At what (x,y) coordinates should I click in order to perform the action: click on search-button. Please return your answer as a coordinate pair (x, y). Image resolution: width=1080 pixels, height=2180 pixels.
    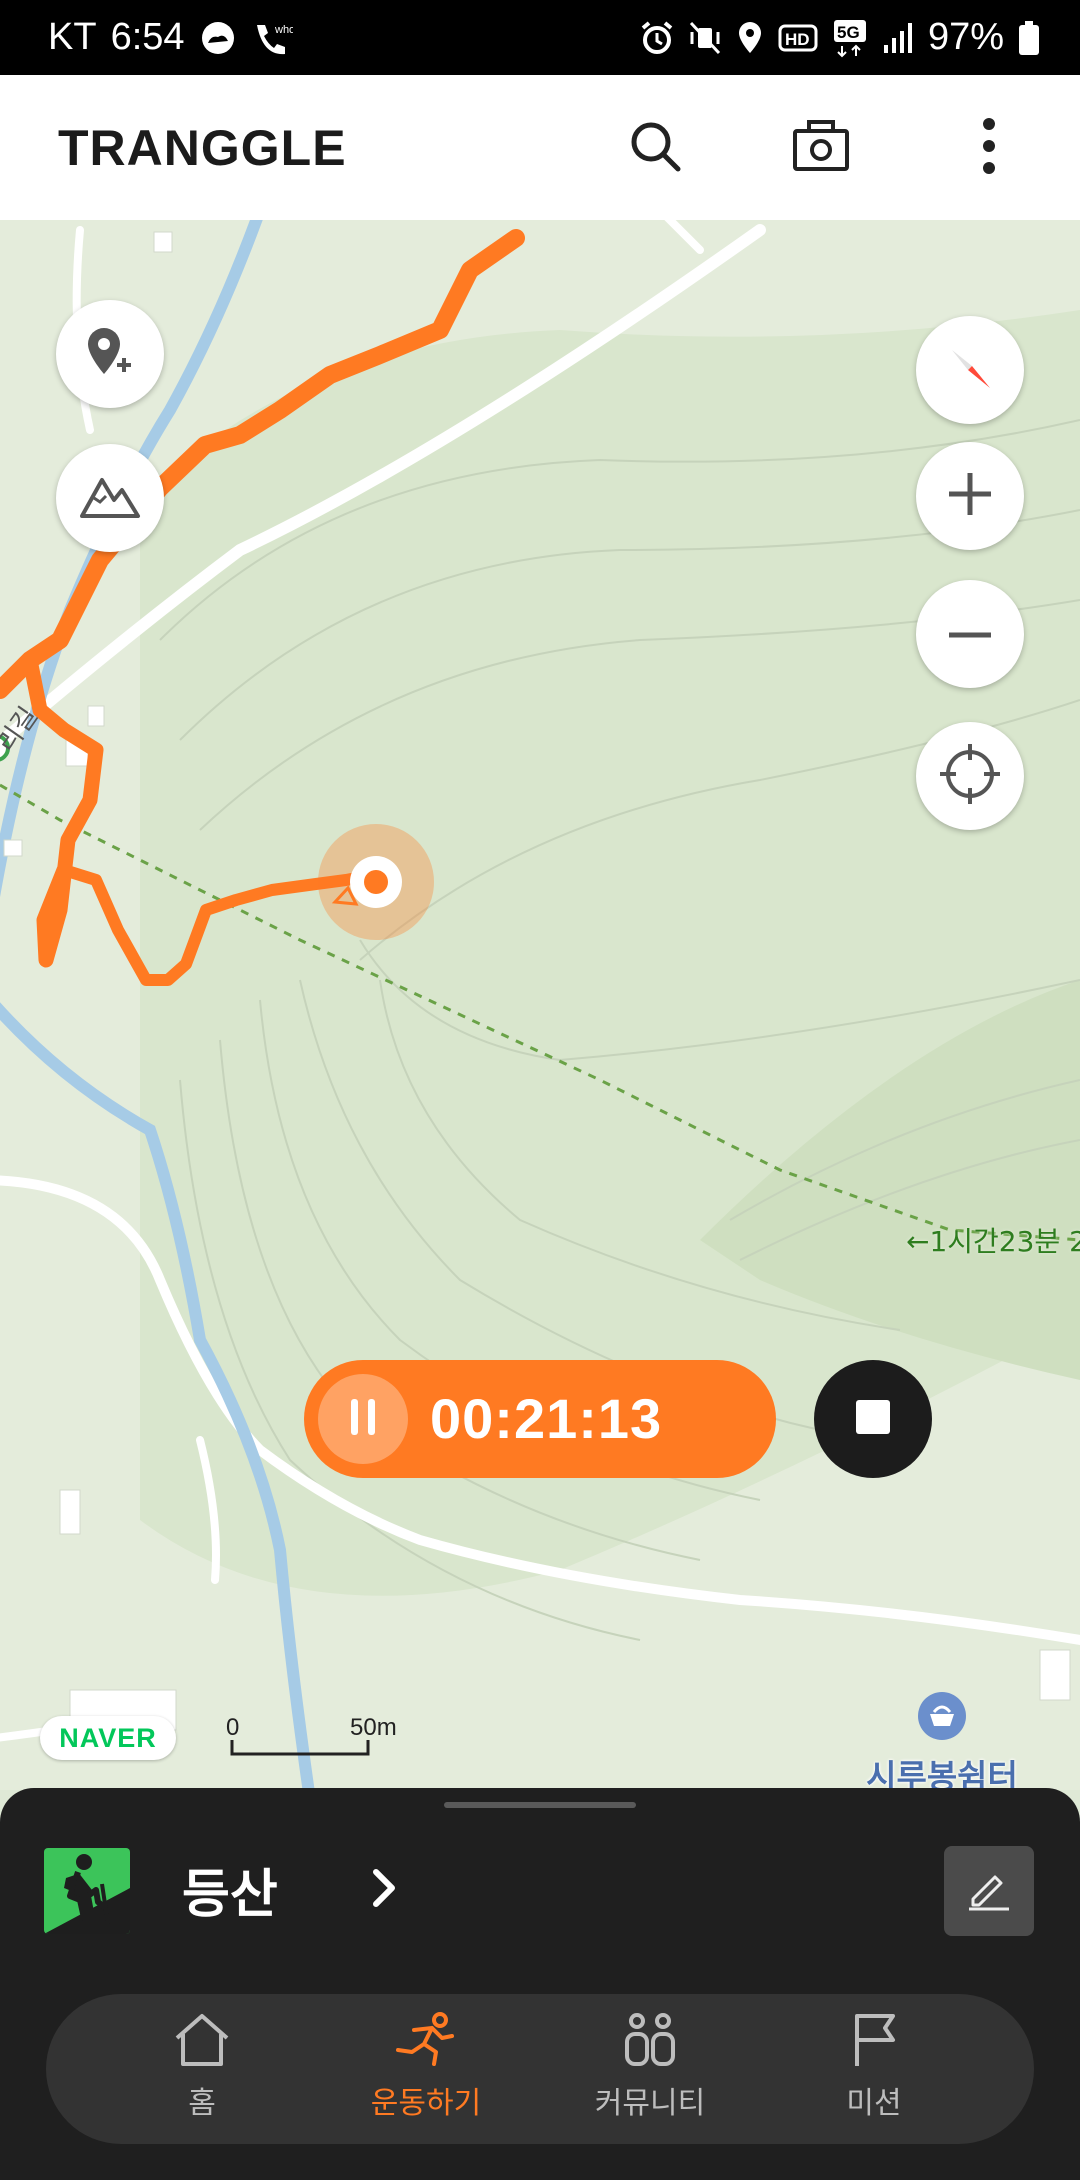
    Looking at the image, I should click on (655, 148).